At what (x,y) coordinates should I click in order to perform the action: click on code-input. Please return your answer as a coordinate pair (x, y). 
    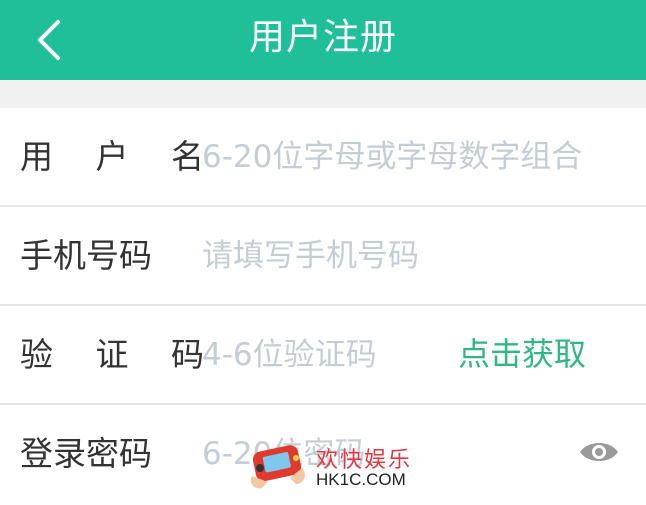
    Looking at the image, I should click on (322, 355).